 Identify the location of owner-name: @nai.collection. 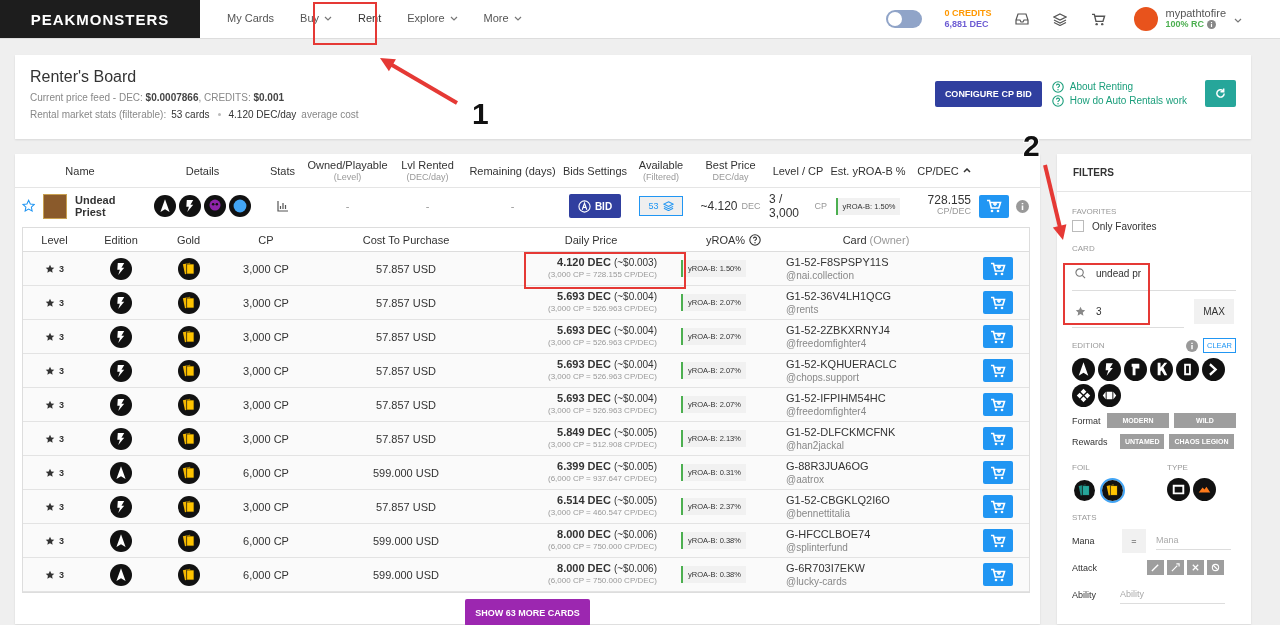
(820, 275).